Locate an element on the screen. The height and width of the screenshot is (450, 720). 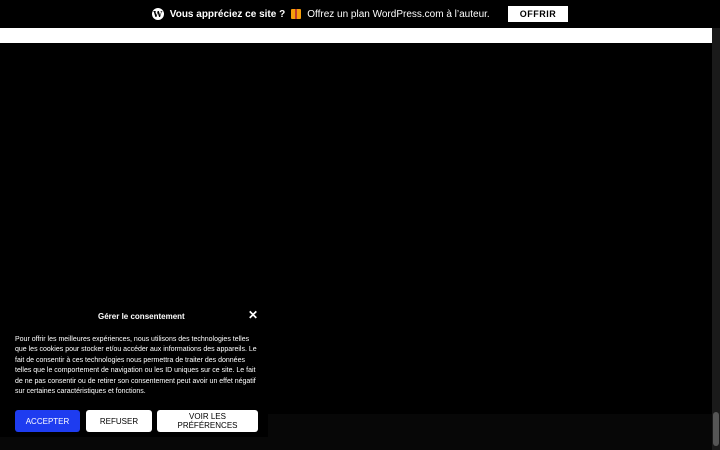
page-scrollbar is located at coordinates (716, 239).